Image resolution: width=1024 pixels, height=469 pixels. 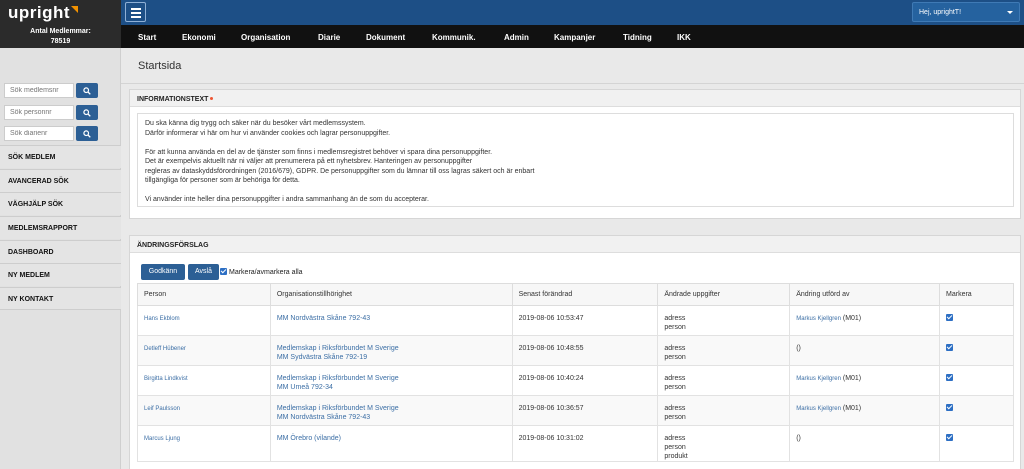 What do you see at coordinates (162, 439) in the screenshot?
I see `person-link: Marcus Ljung` at bounding box center [162, 439].